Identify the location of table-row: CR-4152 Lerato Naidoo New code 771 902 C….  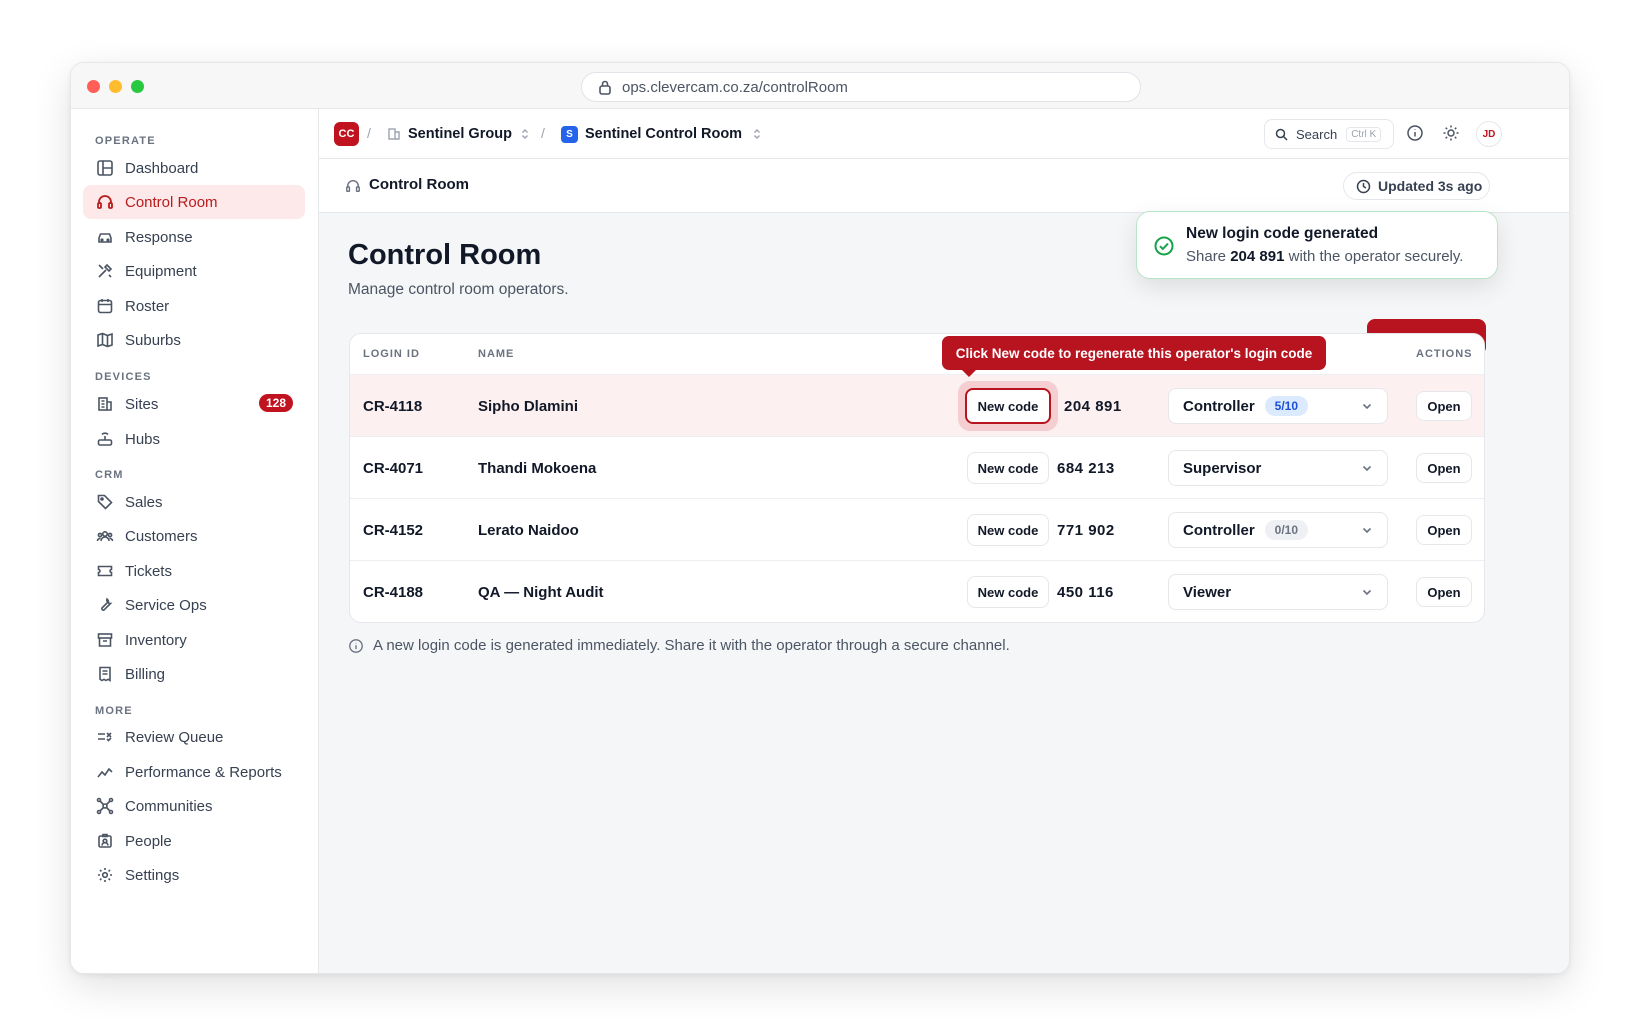
(917, 529).